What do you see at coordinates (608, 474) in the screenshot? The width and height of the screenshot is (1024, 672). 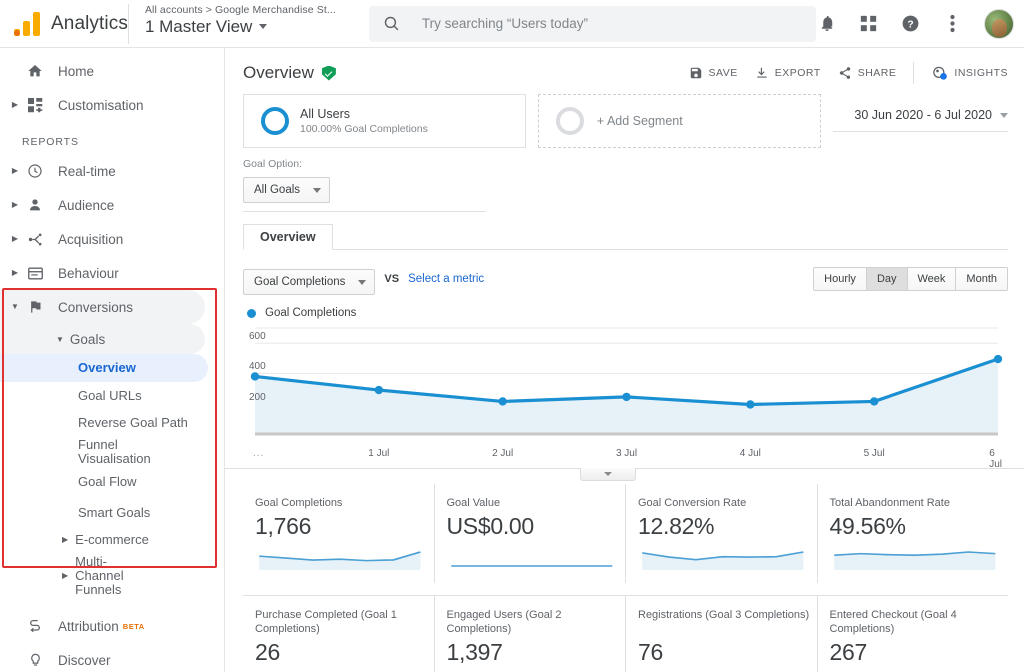 I see `chart-collapse-handle` at bounding box center [608, 474].